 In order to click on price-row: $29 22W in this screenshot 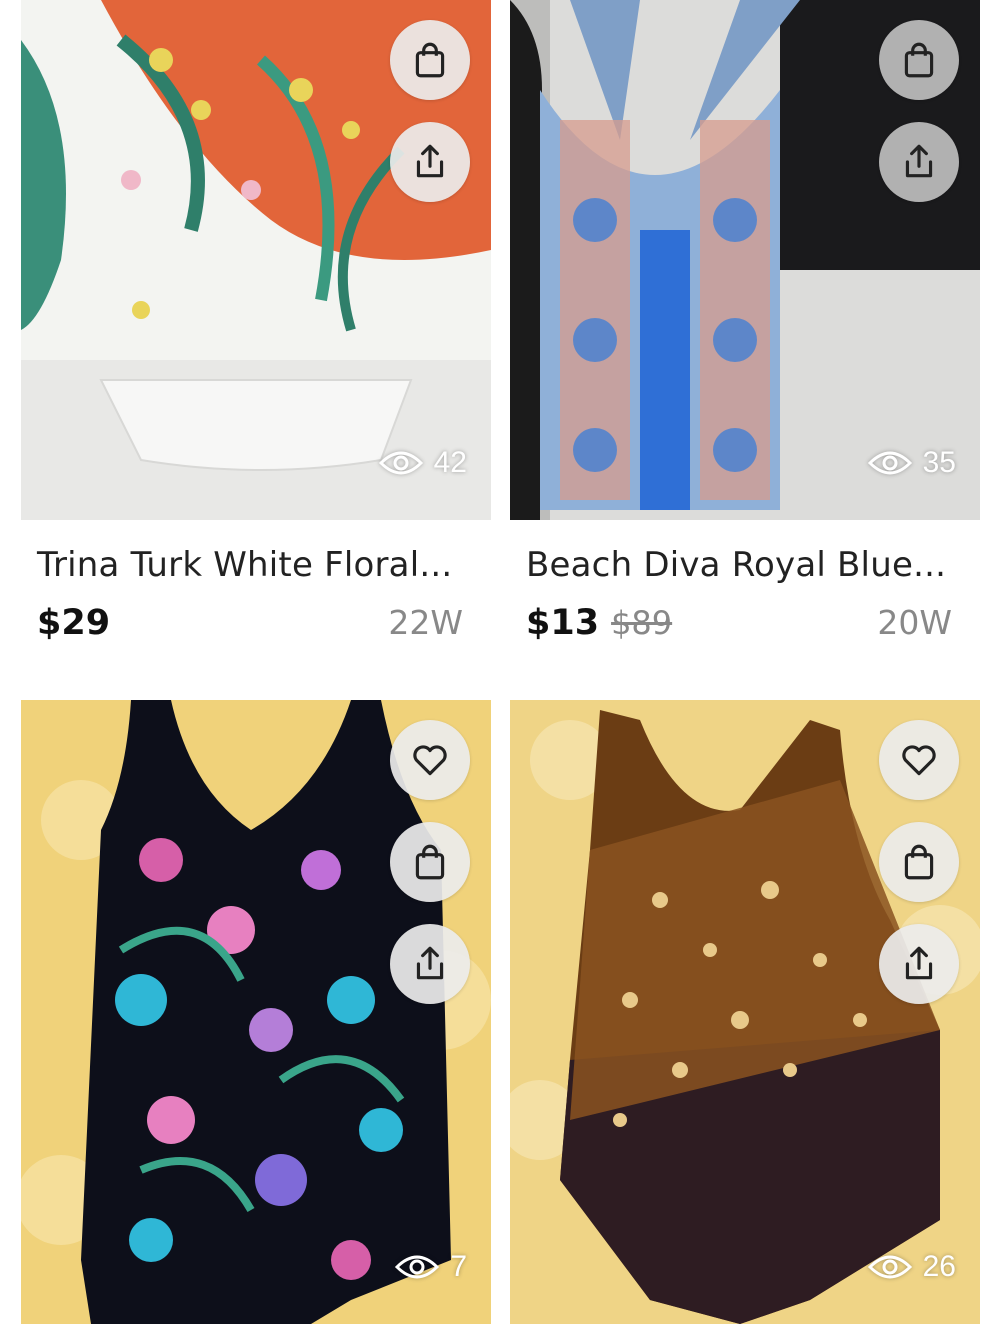, I will do `click(250, 623)`.